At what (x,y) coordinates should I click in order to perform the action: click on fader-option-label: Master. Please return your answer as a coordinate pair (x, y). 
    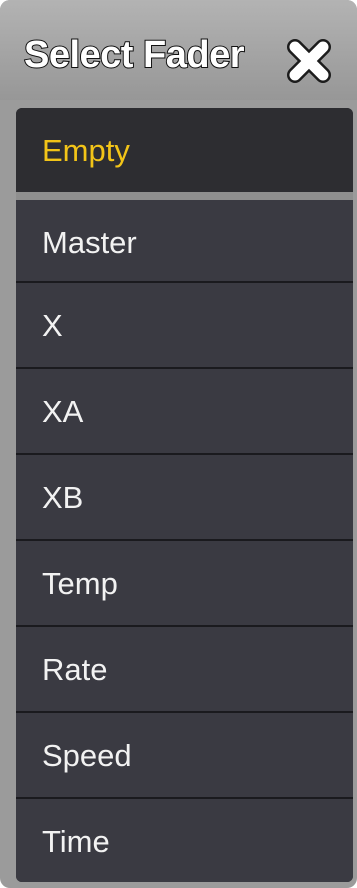
    Looking at the image, I should click on (89, 242).